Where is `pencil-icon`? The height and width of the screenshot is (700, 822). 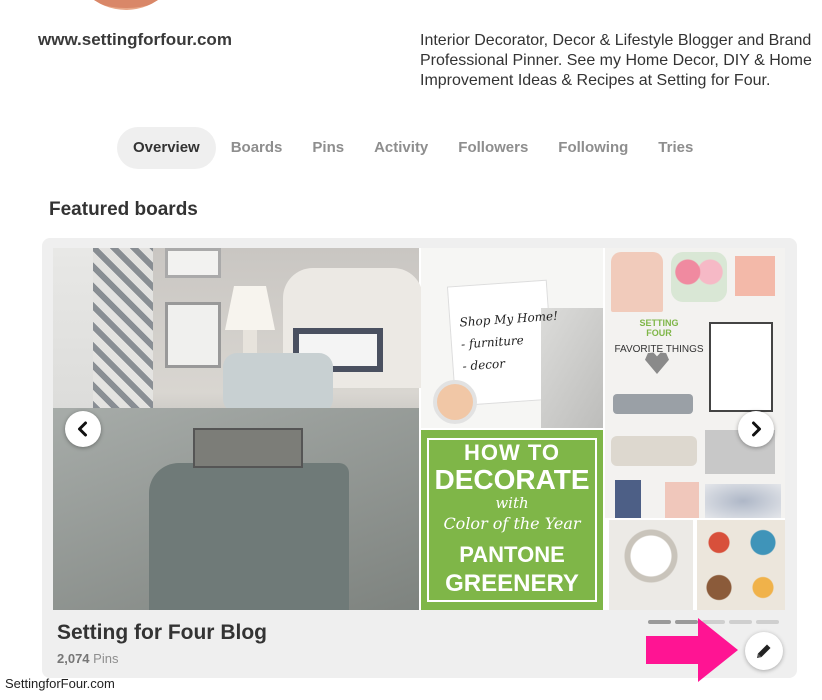
pencil-icon is located at coordinates (764, 651).